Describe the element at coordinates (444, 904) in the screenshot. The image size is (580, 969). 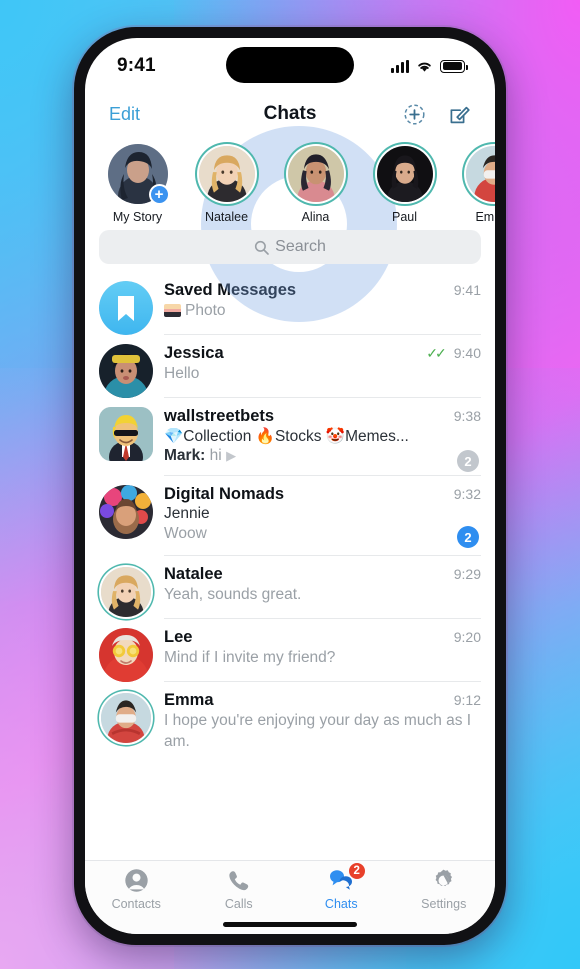
I see `tab-label: Settings` at that location.